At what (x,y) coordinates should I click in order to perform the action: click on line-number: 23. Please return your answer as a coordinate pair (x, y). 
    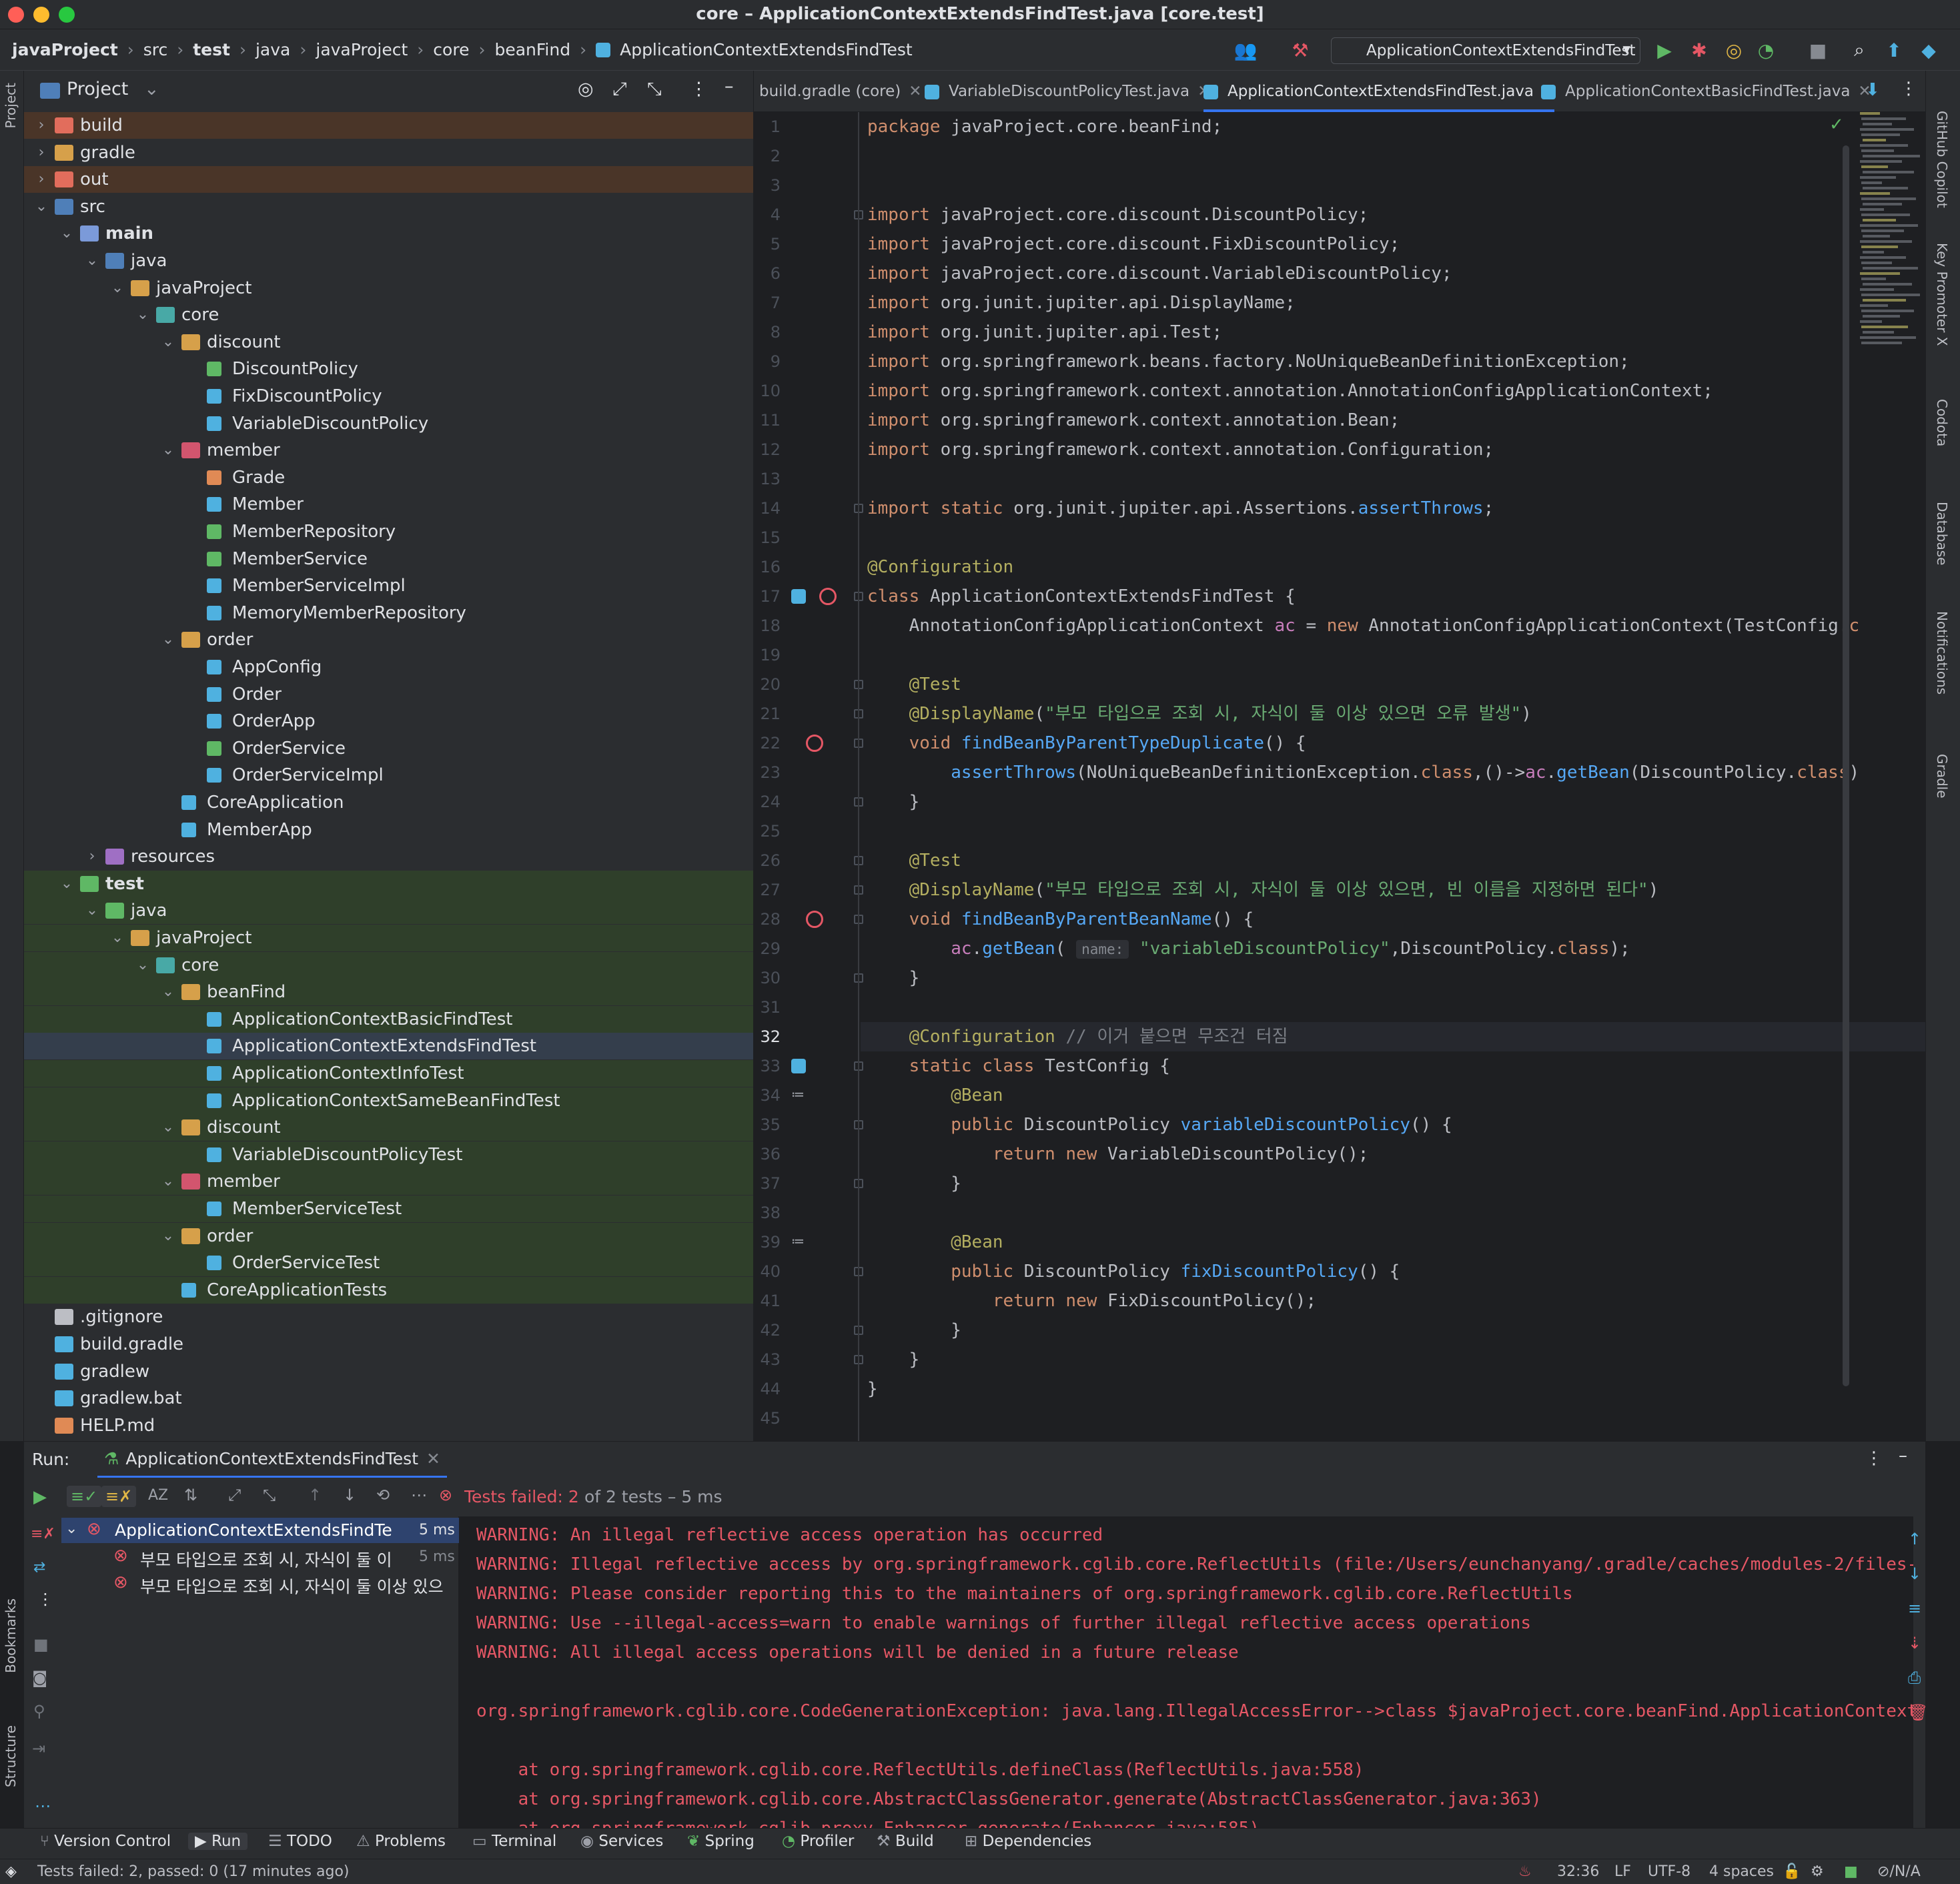
    Looking at the image, I should click on (768, 772).